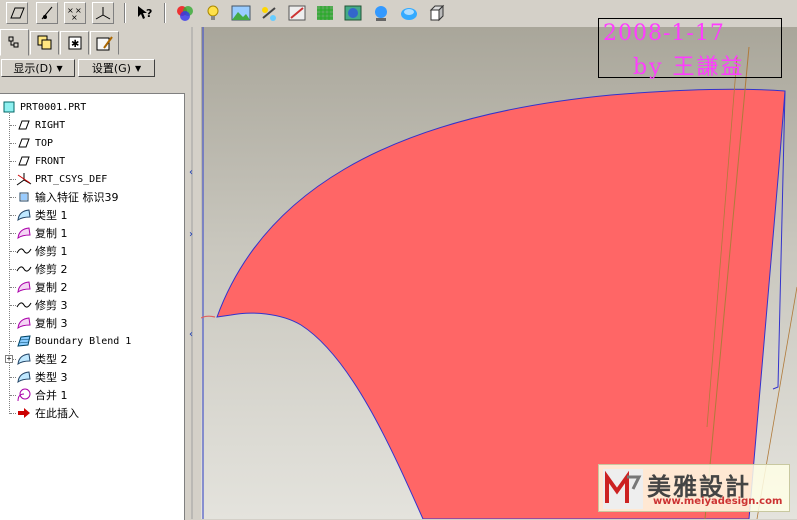 The height and width of the screenshot is (520, 797). What do you see at coordinates (297, 13) in the screenshot?
I see `model-tree-icon` at bounding box center [297, 13].